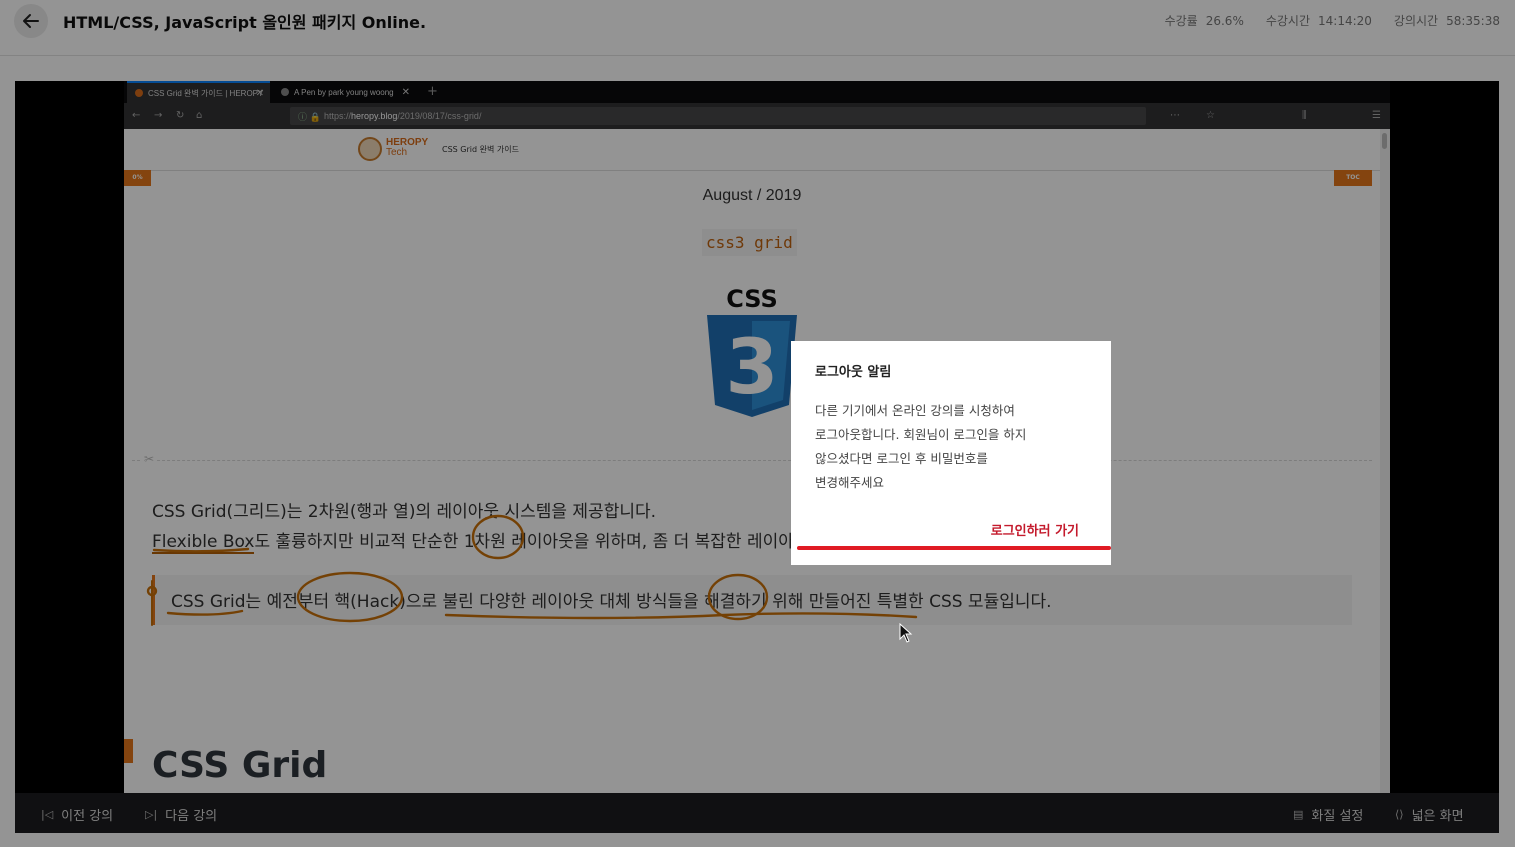 This screenshot has height=847, width=1515. I want to click on dialog-title: 로그아웃 알림, so click(853, 372).